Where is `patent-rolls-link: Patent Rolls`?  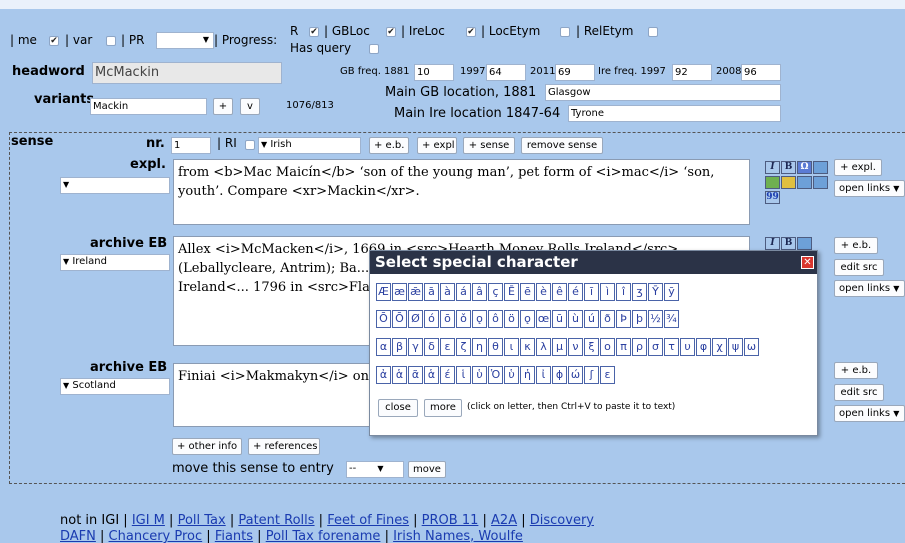 patent-rolls-link: Patent Rolls is located at coordinates (276, 520).